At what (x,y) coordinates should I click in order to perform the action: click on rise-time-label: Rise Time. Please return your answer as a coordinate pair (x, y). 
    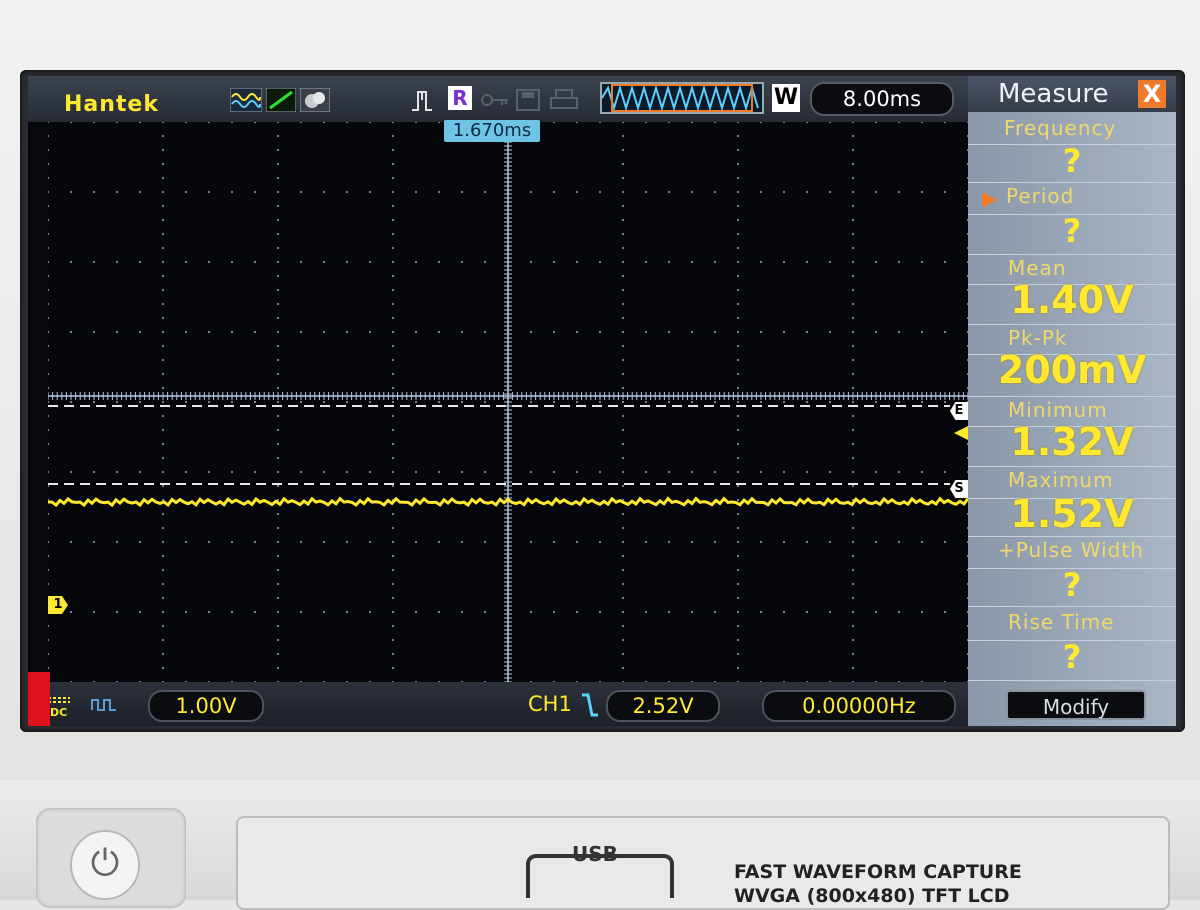
    Looking at the image, I should click on (1061, 622).